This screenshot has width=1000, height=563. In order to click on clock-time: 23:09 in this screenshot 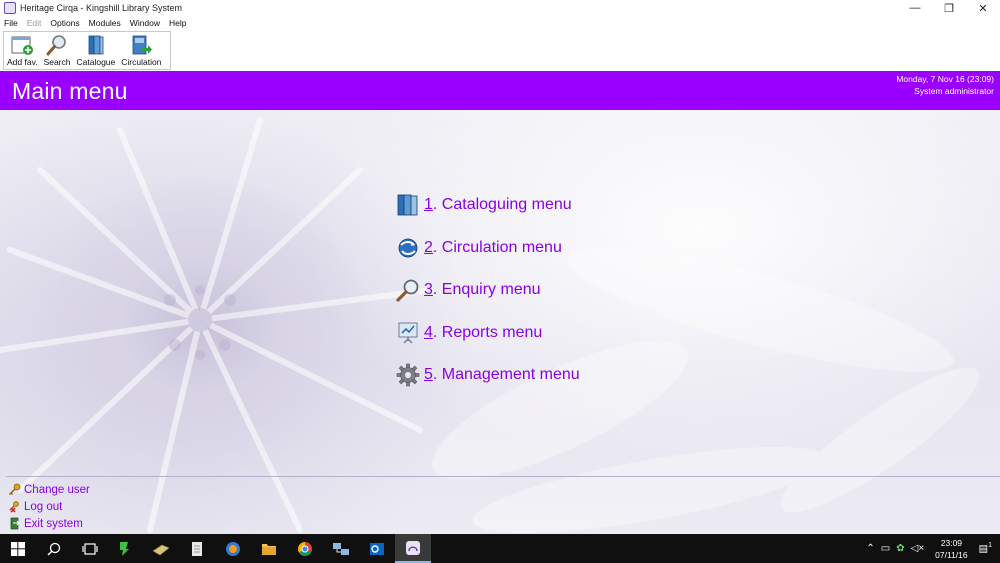, I will do `click(951, 542)`.